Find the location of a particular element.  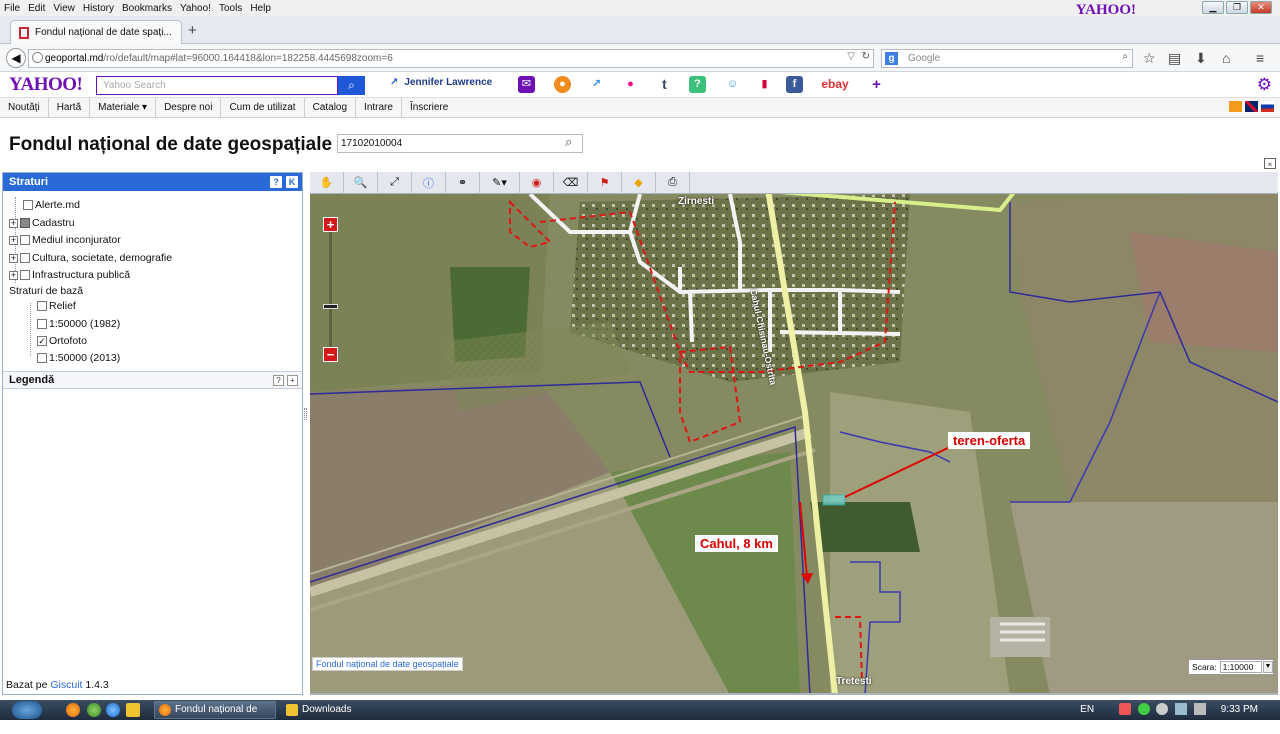

nav-how-to-use: Cum de utilizat is located at coordinates (263, 107).